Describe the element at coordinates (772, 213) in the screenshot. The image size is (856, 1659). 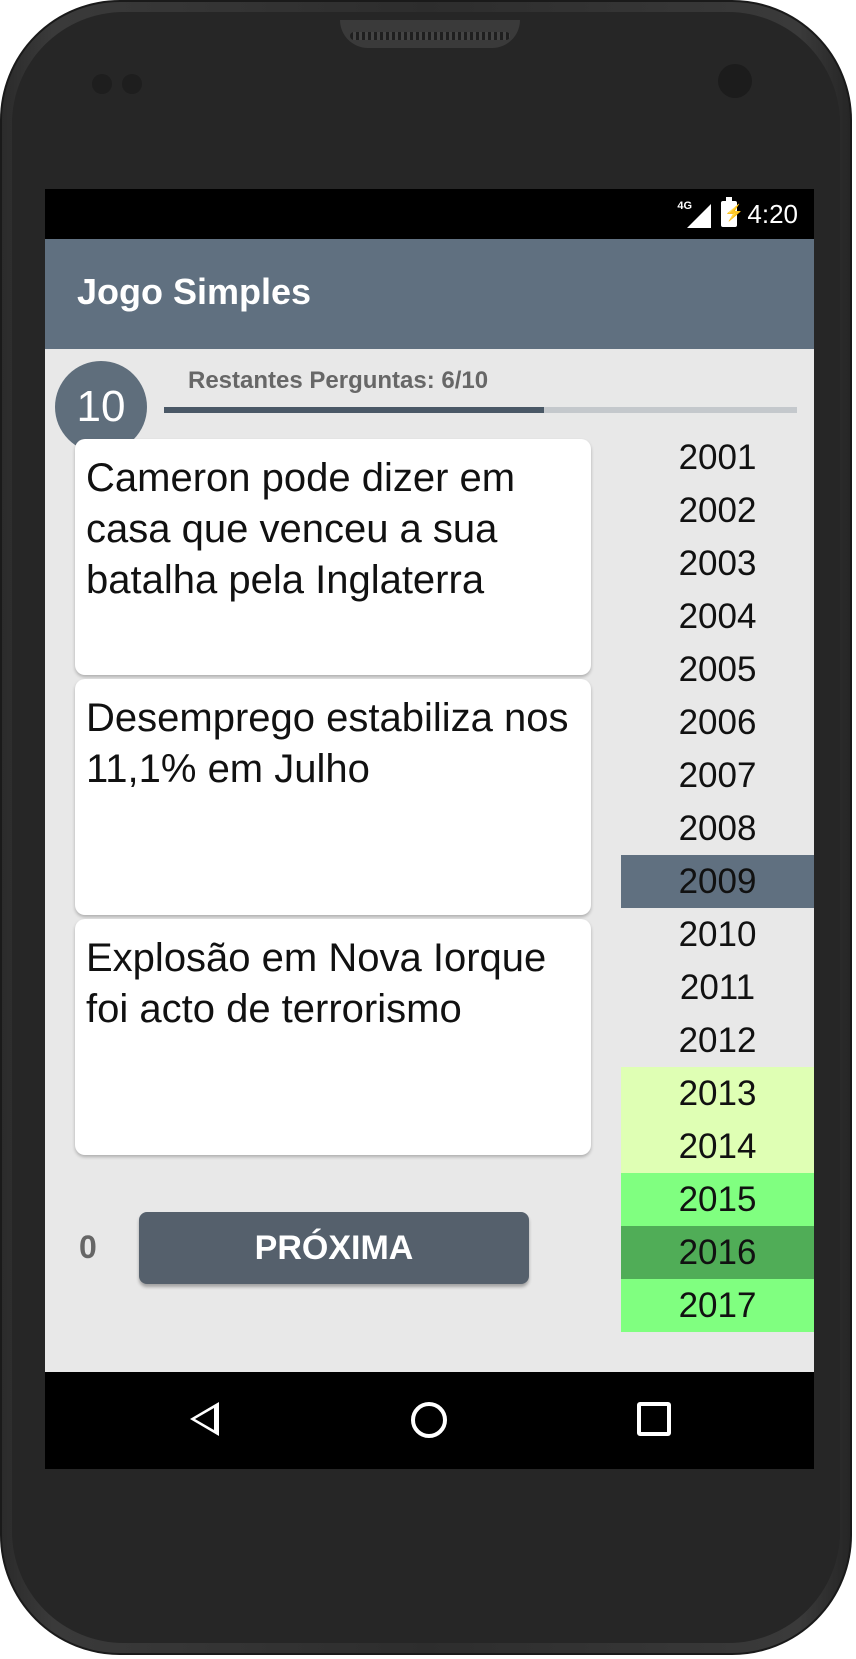
I see `status-time: 4:20` at that location.